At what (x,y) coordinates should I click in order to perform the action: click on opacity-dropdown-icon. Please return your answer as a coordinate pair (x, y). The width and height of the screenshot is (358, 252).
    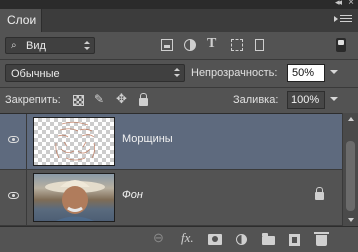
    Looking at the image, I should click on (334, 72).